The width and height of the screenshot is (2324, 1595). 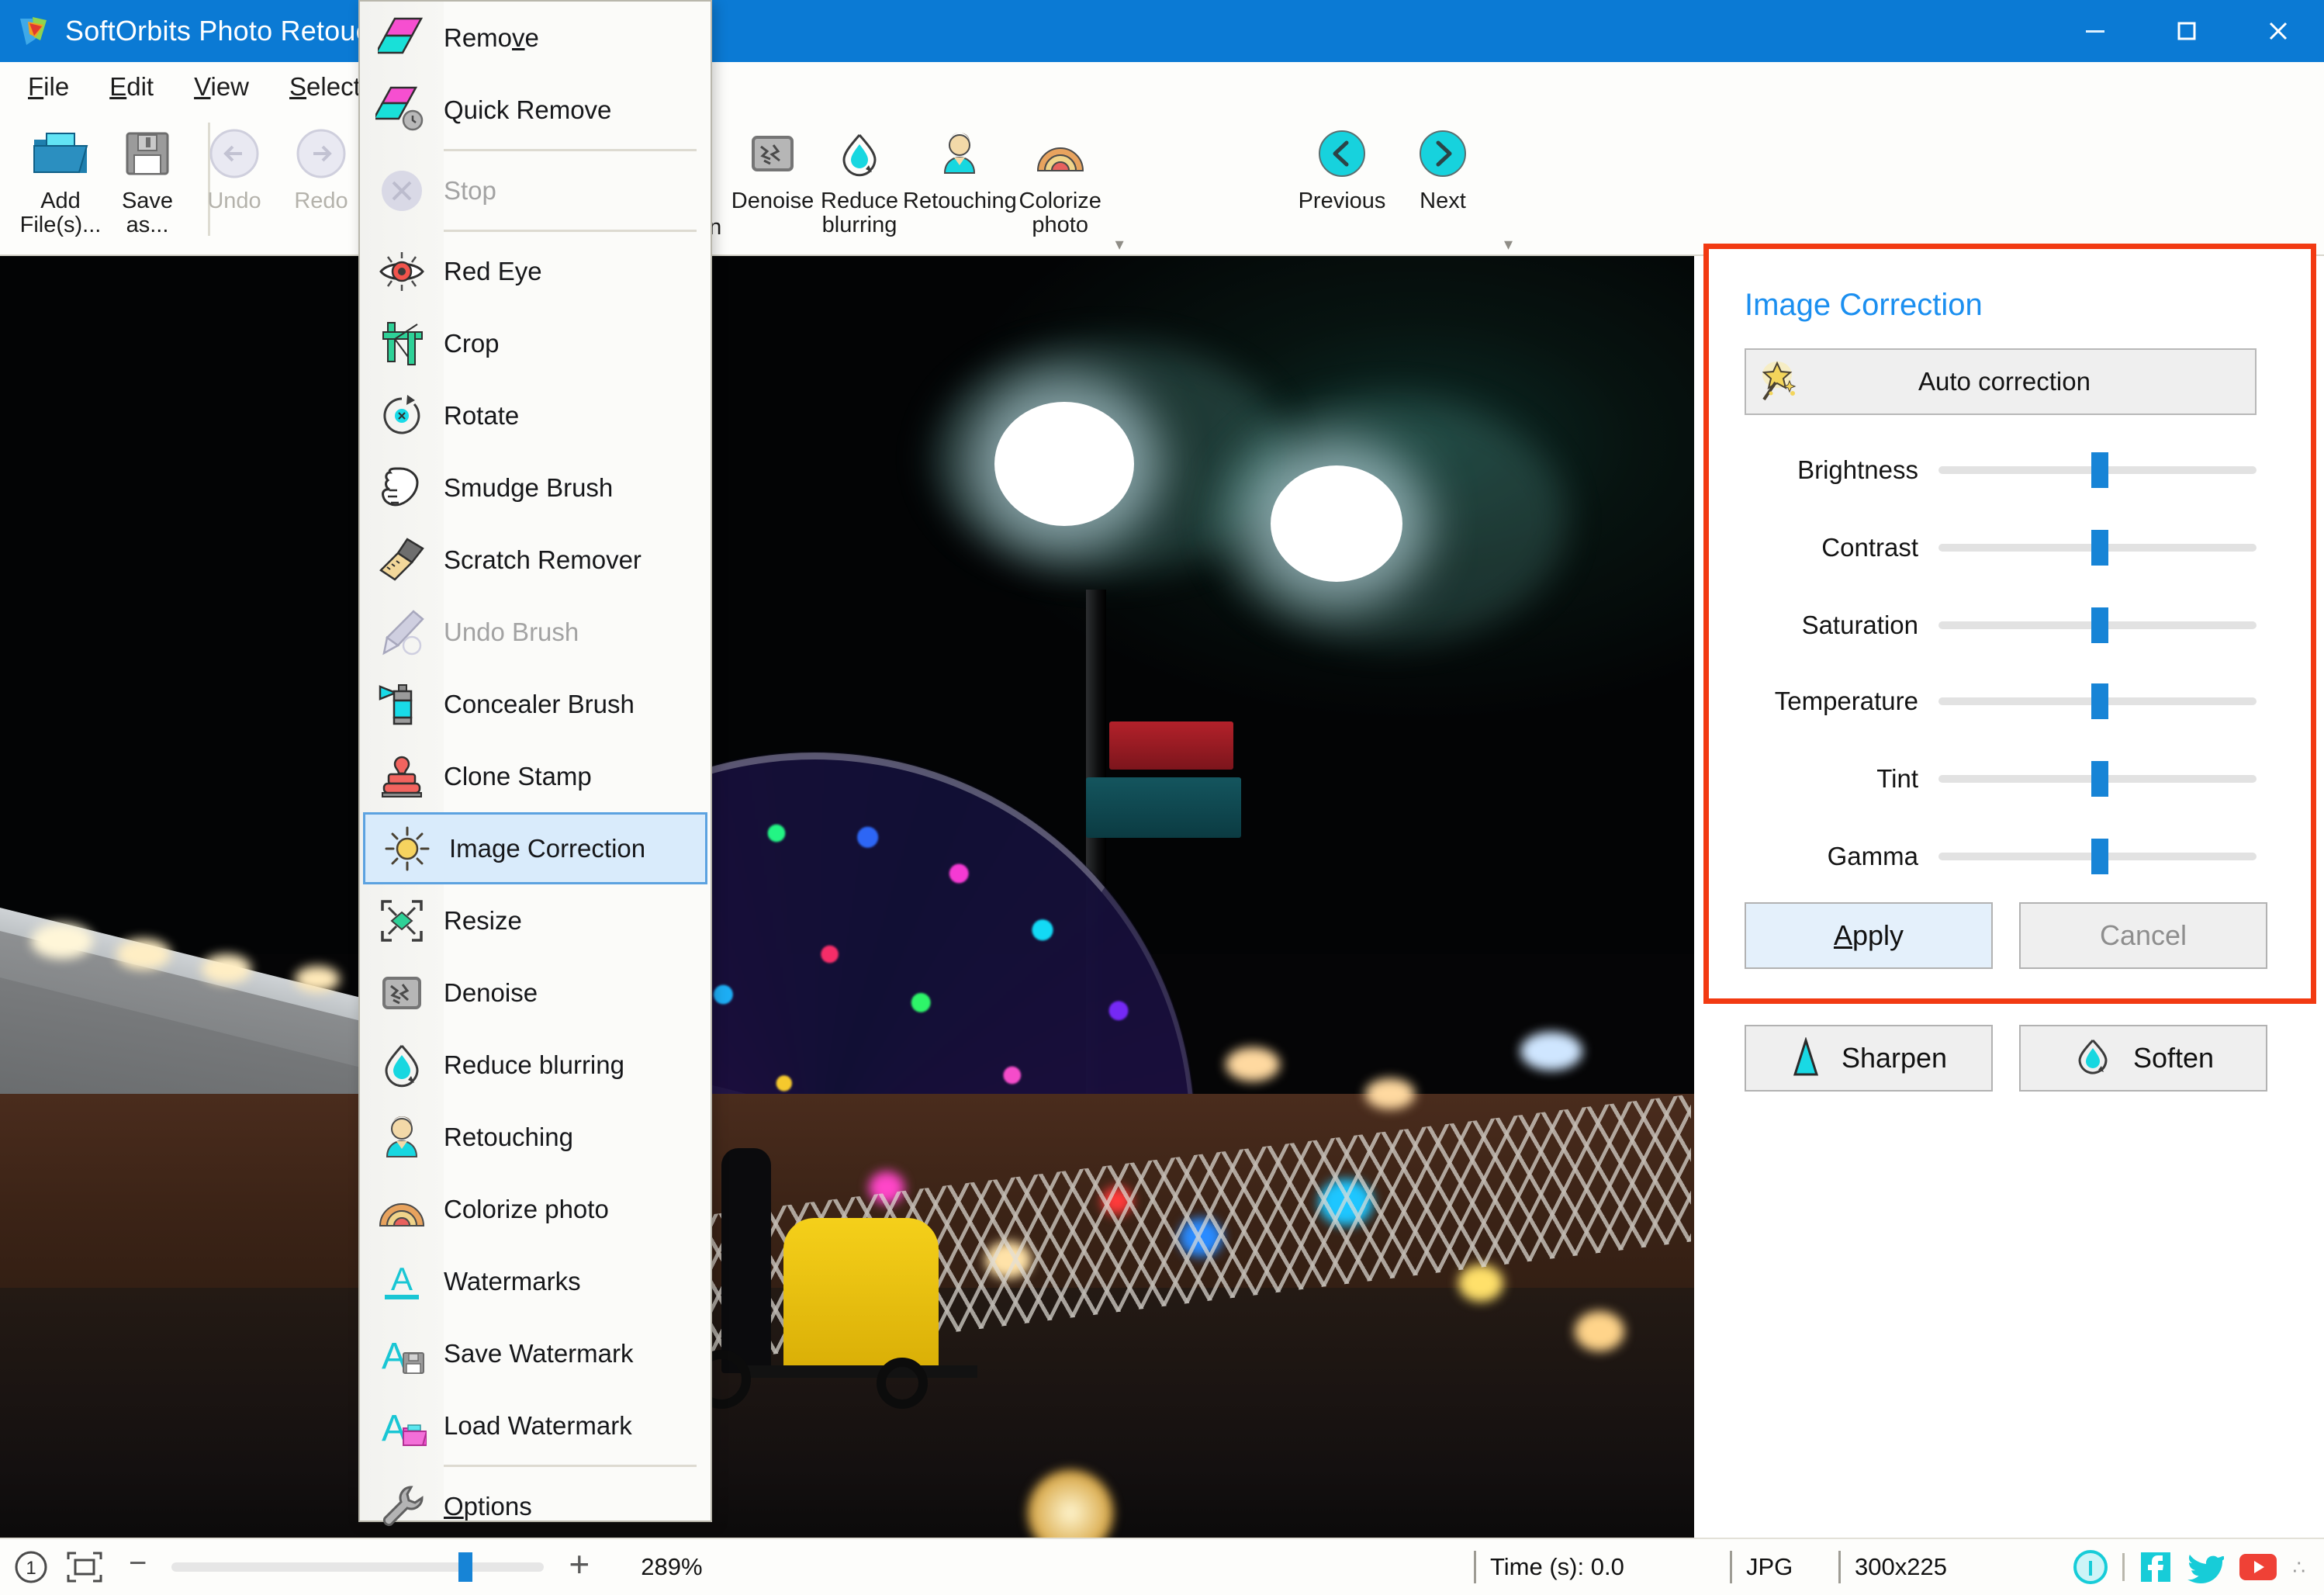 What do you see at coordinates (221, 87) in the screenshot?
I see `menu-view: View` at bounding box center [221, 87].